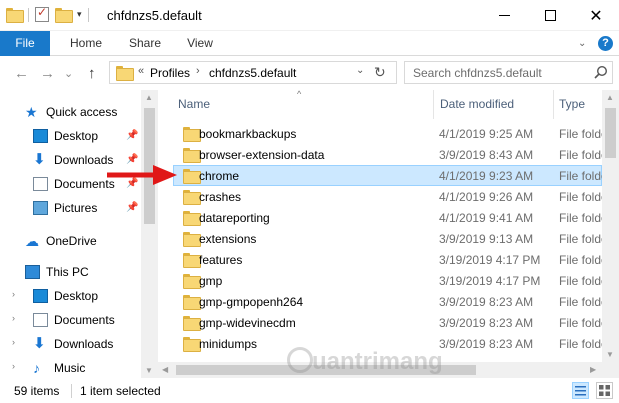 The width and height of the screenshot is (619, 403). Describe the element at coordinates (486, 323) in the screenshot. I see `item-date: 3/9/2019 8:23 AM` at that location.